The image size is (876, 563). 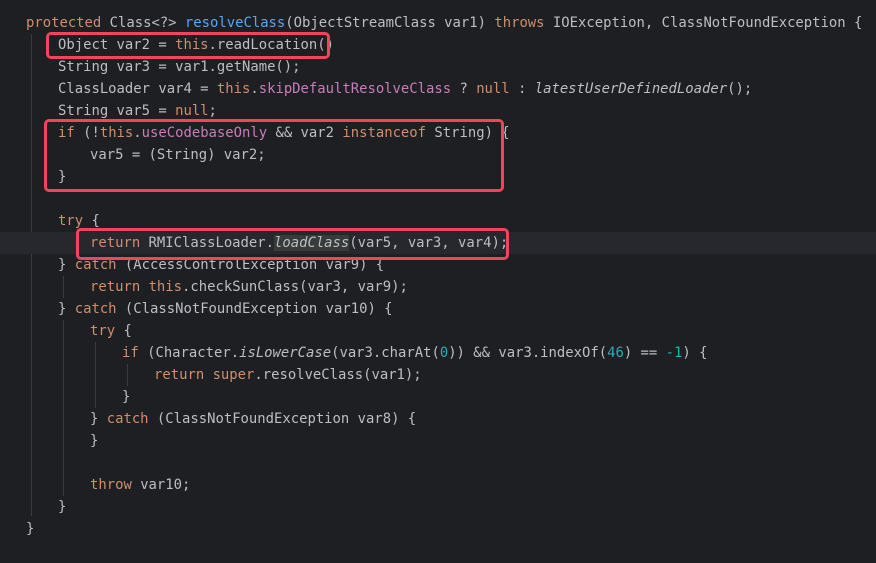 I want to click on static-method-loadClass: loadClass, so click(x=312, y=243).